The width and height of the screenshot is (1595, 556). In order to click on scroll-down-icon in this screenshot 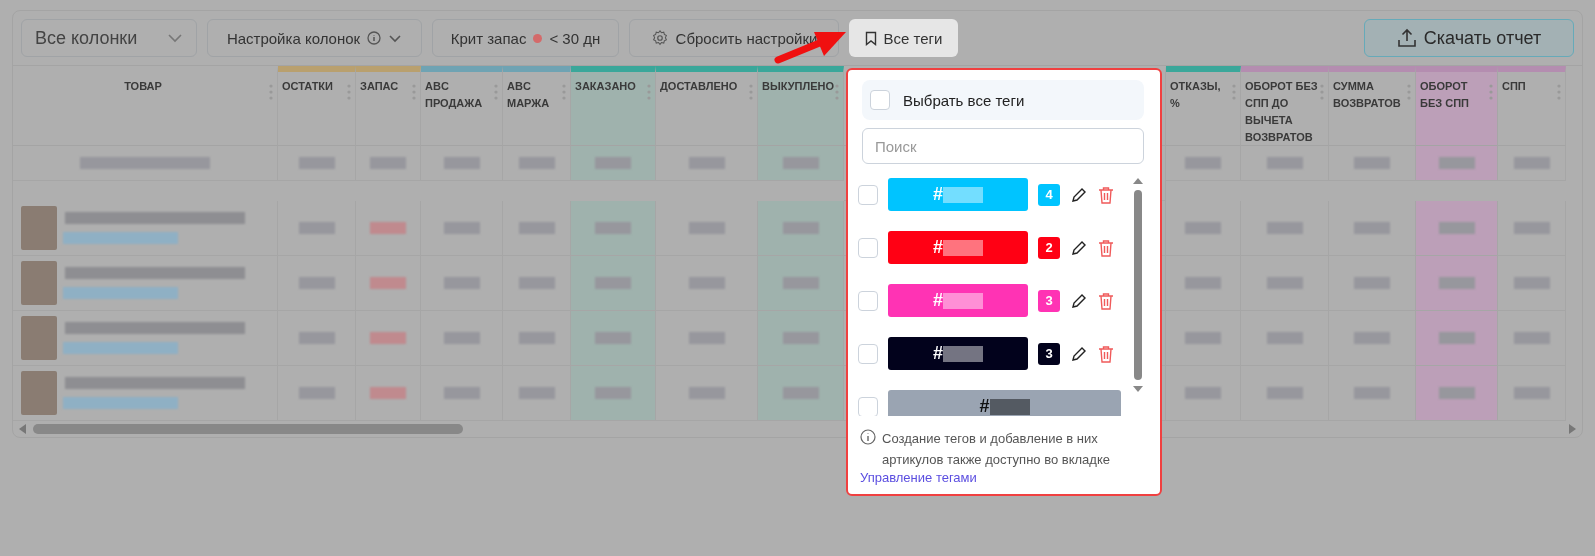, I will do `click(1138, 389)`.